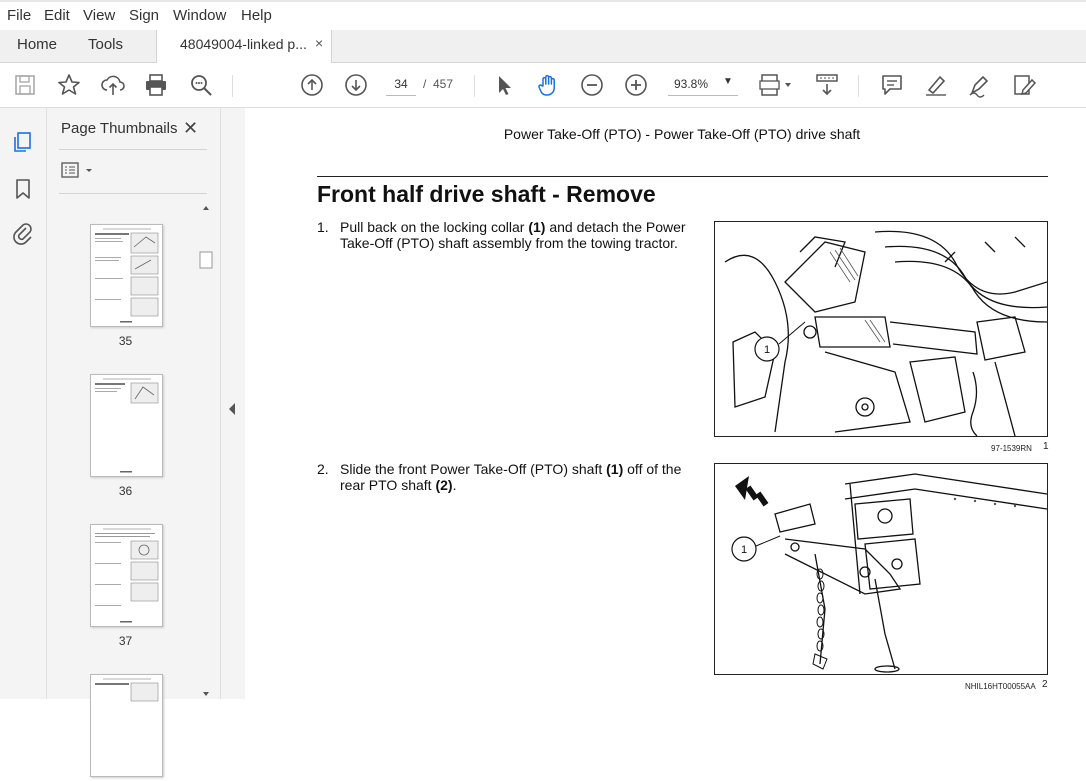 This screenshot has width=1086, height=781. I want to click on edit-pdf-icon, so click(1024, 85).